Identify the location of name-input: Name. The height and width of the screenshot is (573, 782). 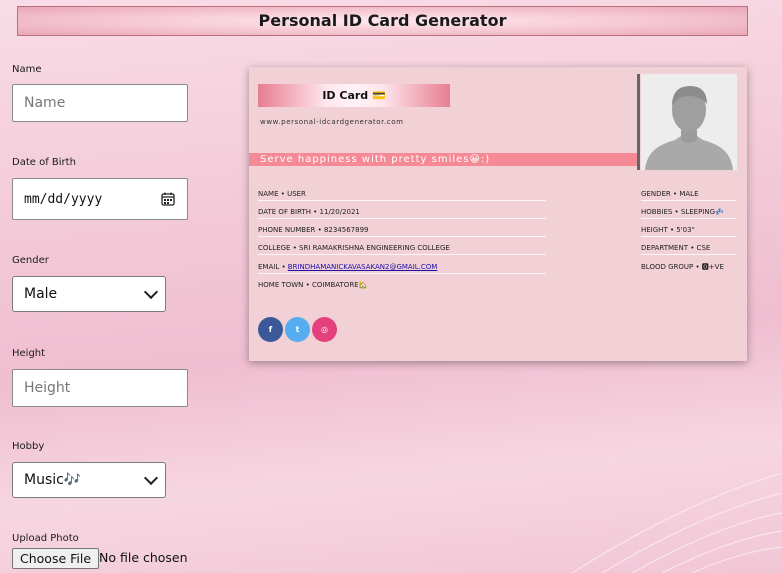
(100, 103).